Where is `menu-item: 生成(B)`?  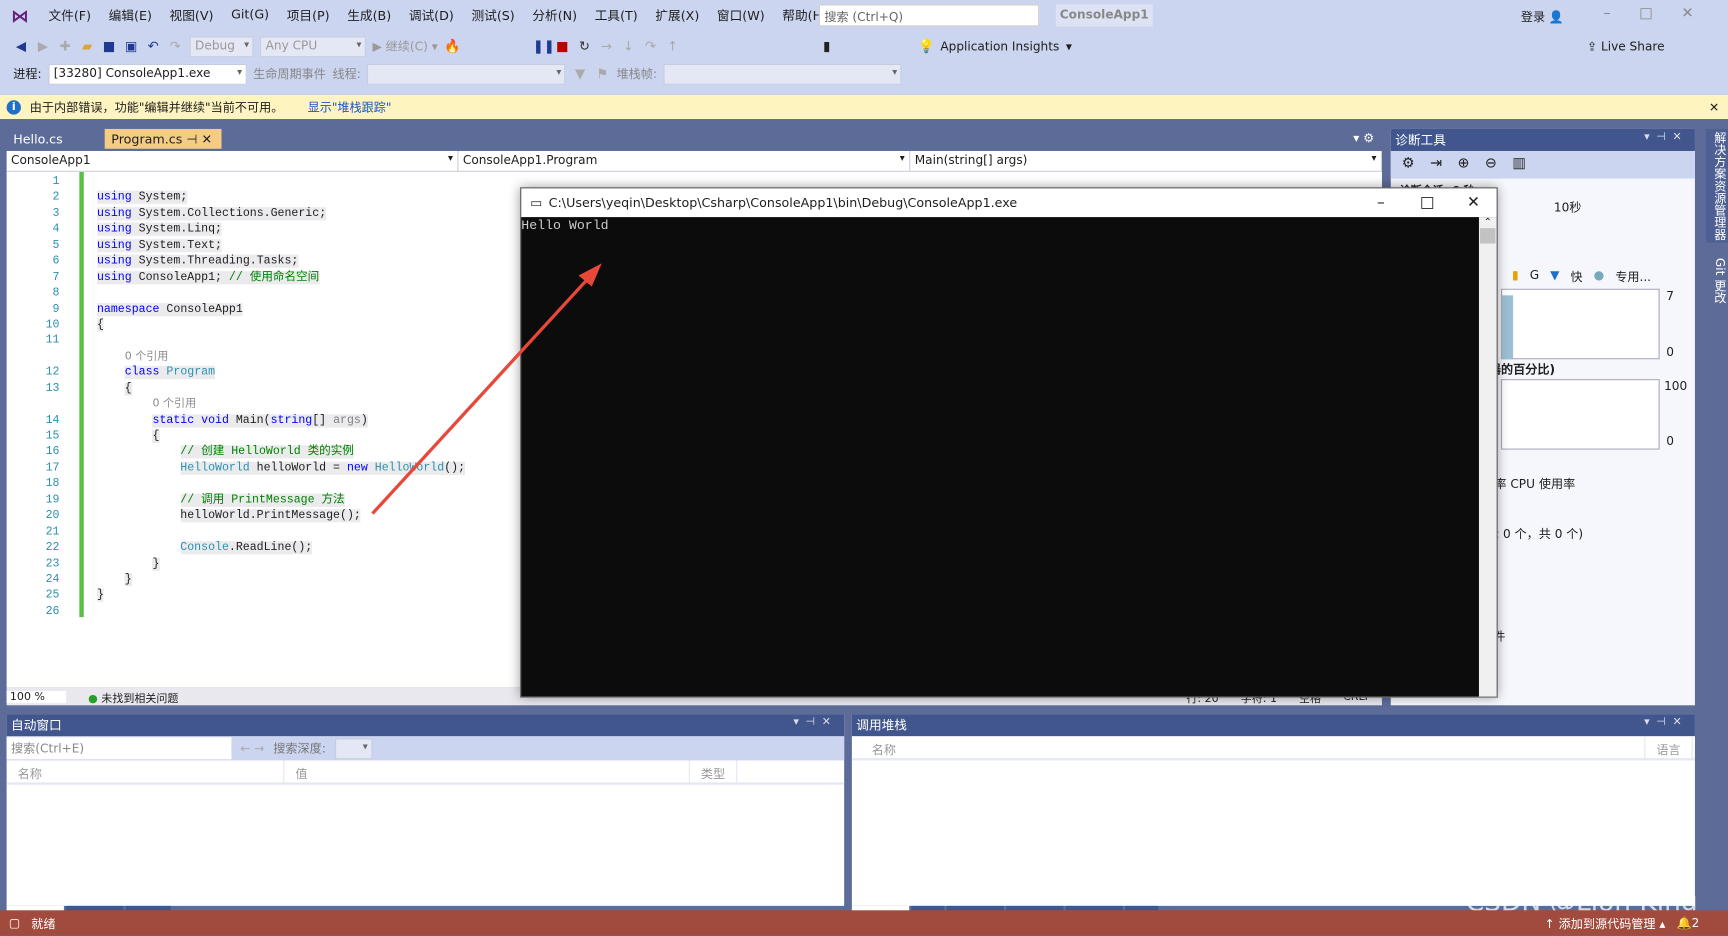
menu-item: 生成(B) is located at coordinates (369, 16).